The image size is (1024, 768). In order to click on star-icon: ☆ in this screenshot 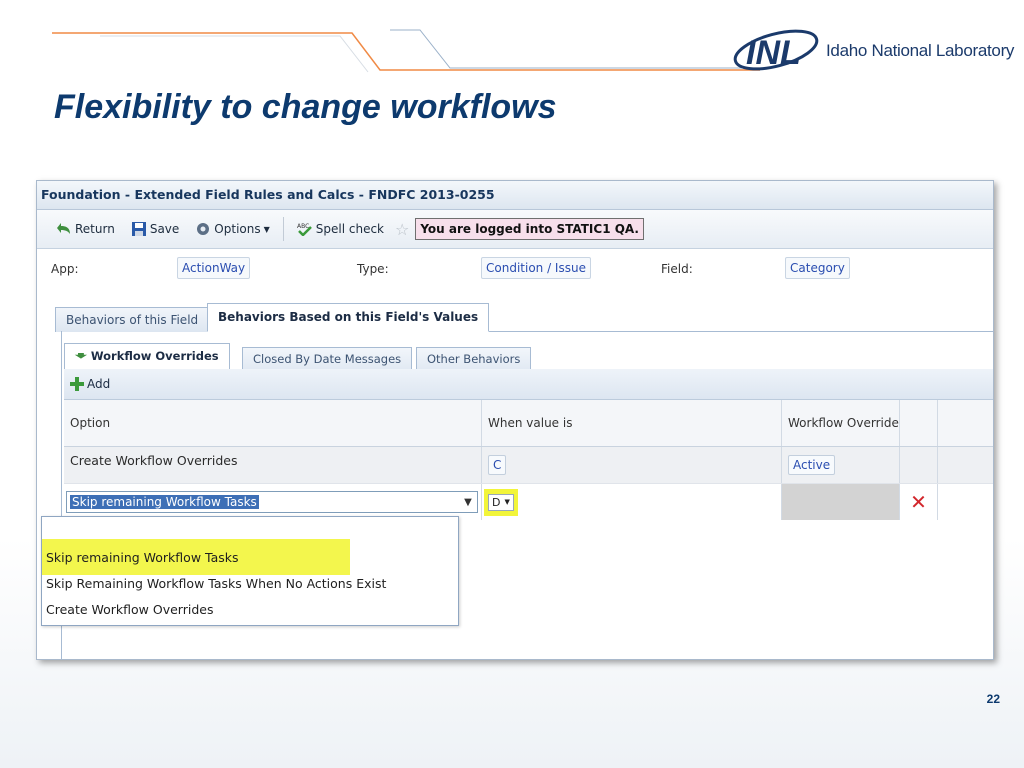, I will do `click(402, 229)`.